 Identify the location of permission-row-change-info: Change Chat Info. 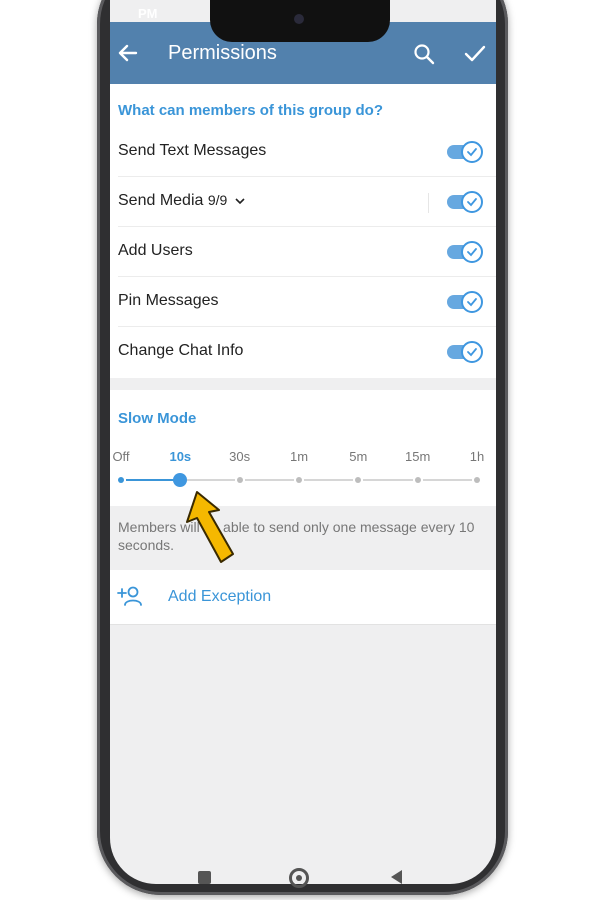
(303, 352).